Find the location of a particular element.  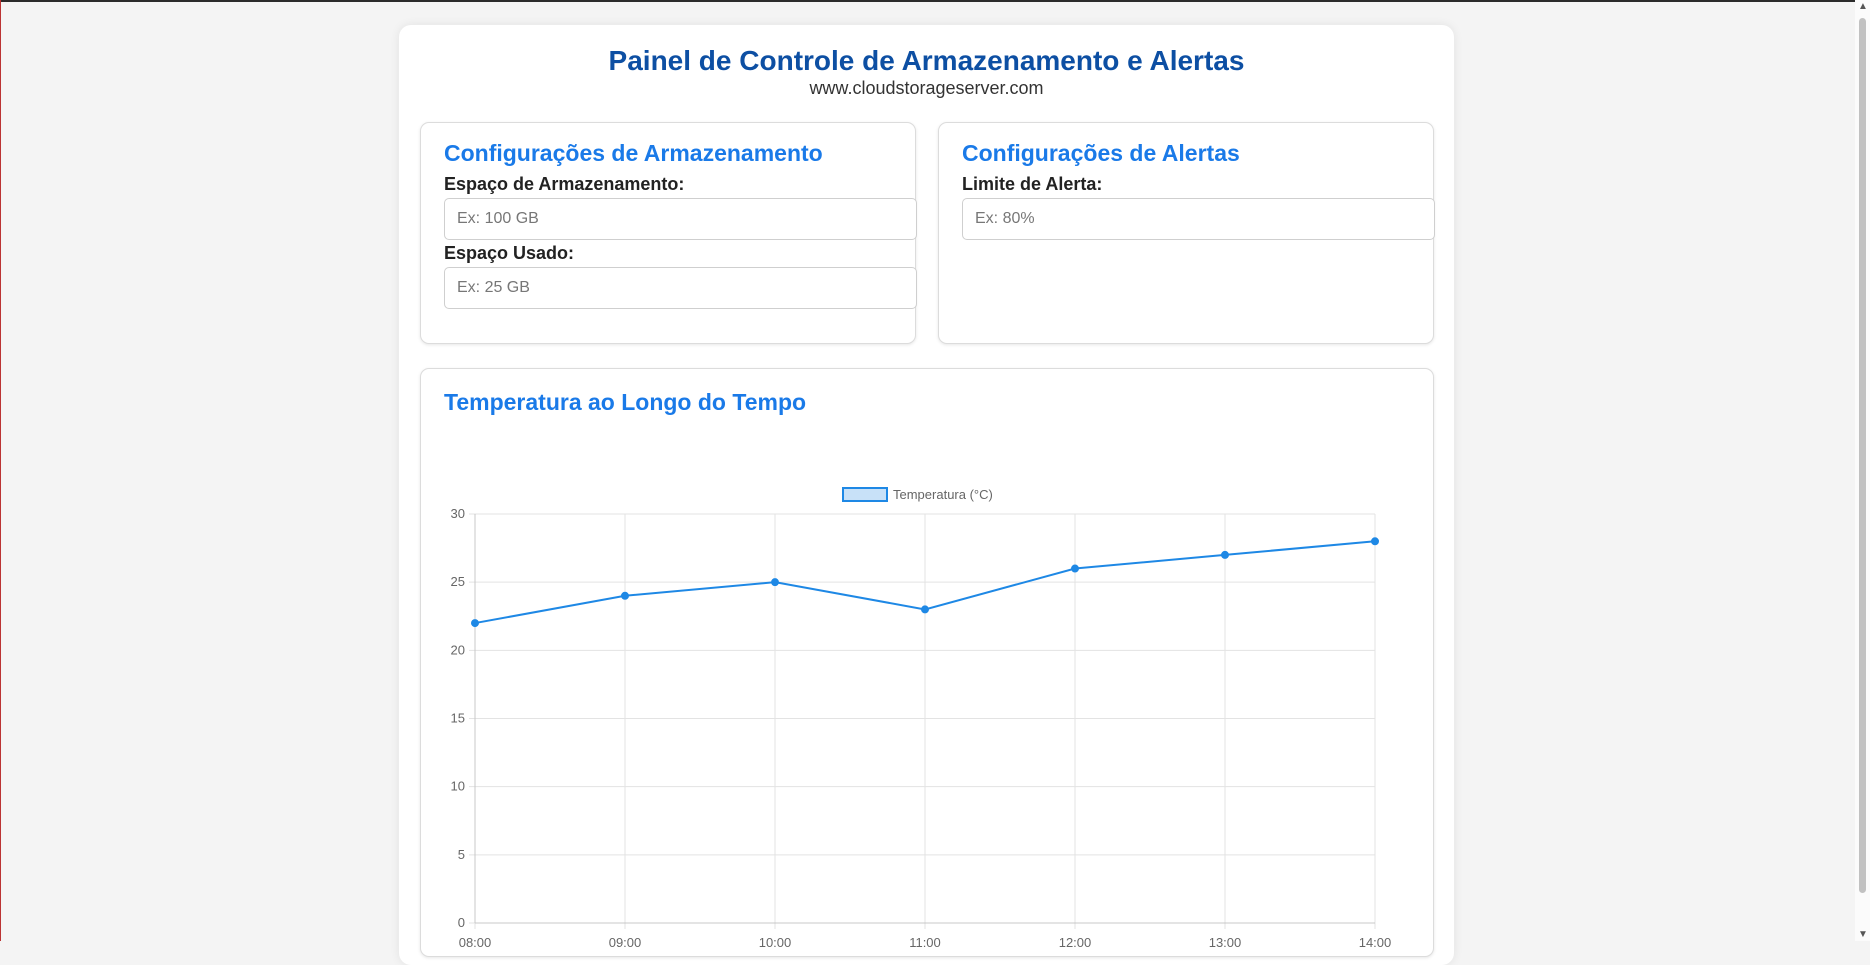

y-tick-label: 15 is located at coordinates (458, 718).